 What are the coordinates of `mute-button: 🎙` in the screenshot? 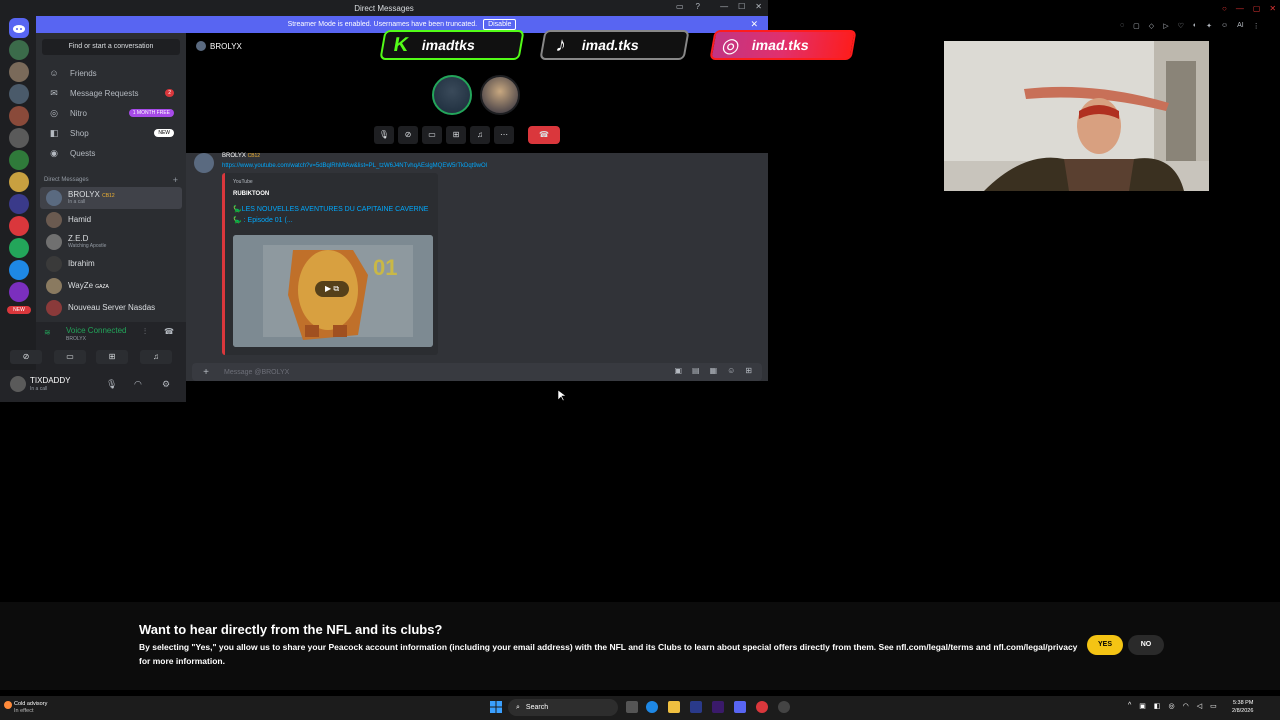 It's located at (384, 135).